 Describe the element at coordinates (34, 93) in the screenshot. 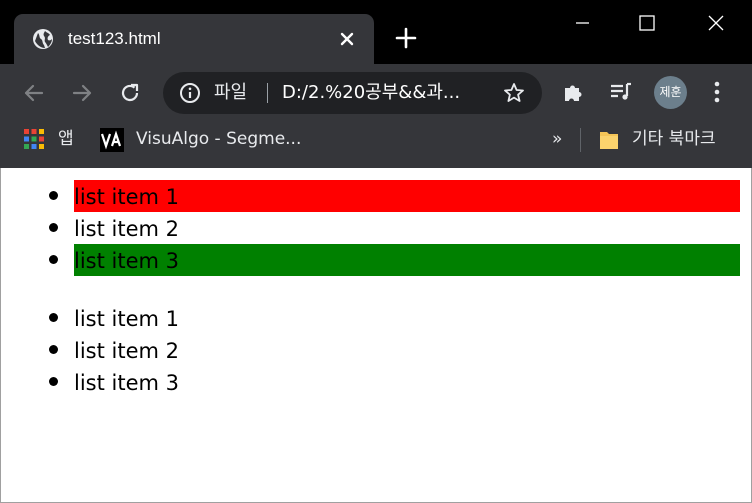

I see `back-arrow-icon` at that location.